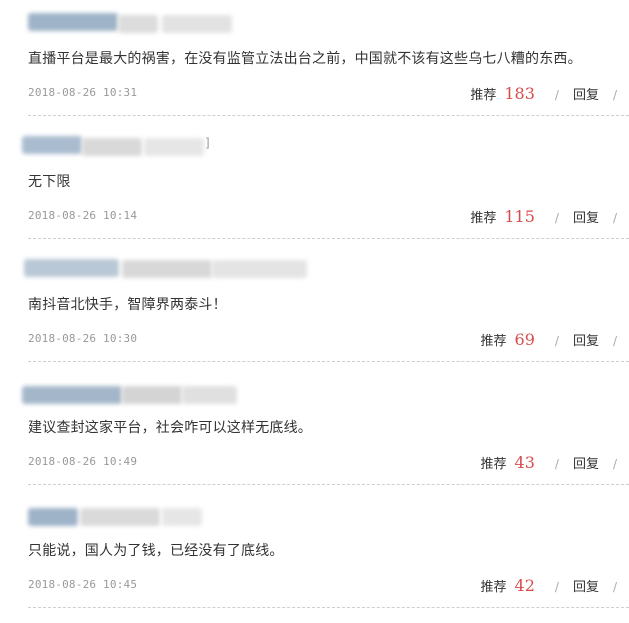  I want to click on blurred-bracket: ], so click(207, 143).